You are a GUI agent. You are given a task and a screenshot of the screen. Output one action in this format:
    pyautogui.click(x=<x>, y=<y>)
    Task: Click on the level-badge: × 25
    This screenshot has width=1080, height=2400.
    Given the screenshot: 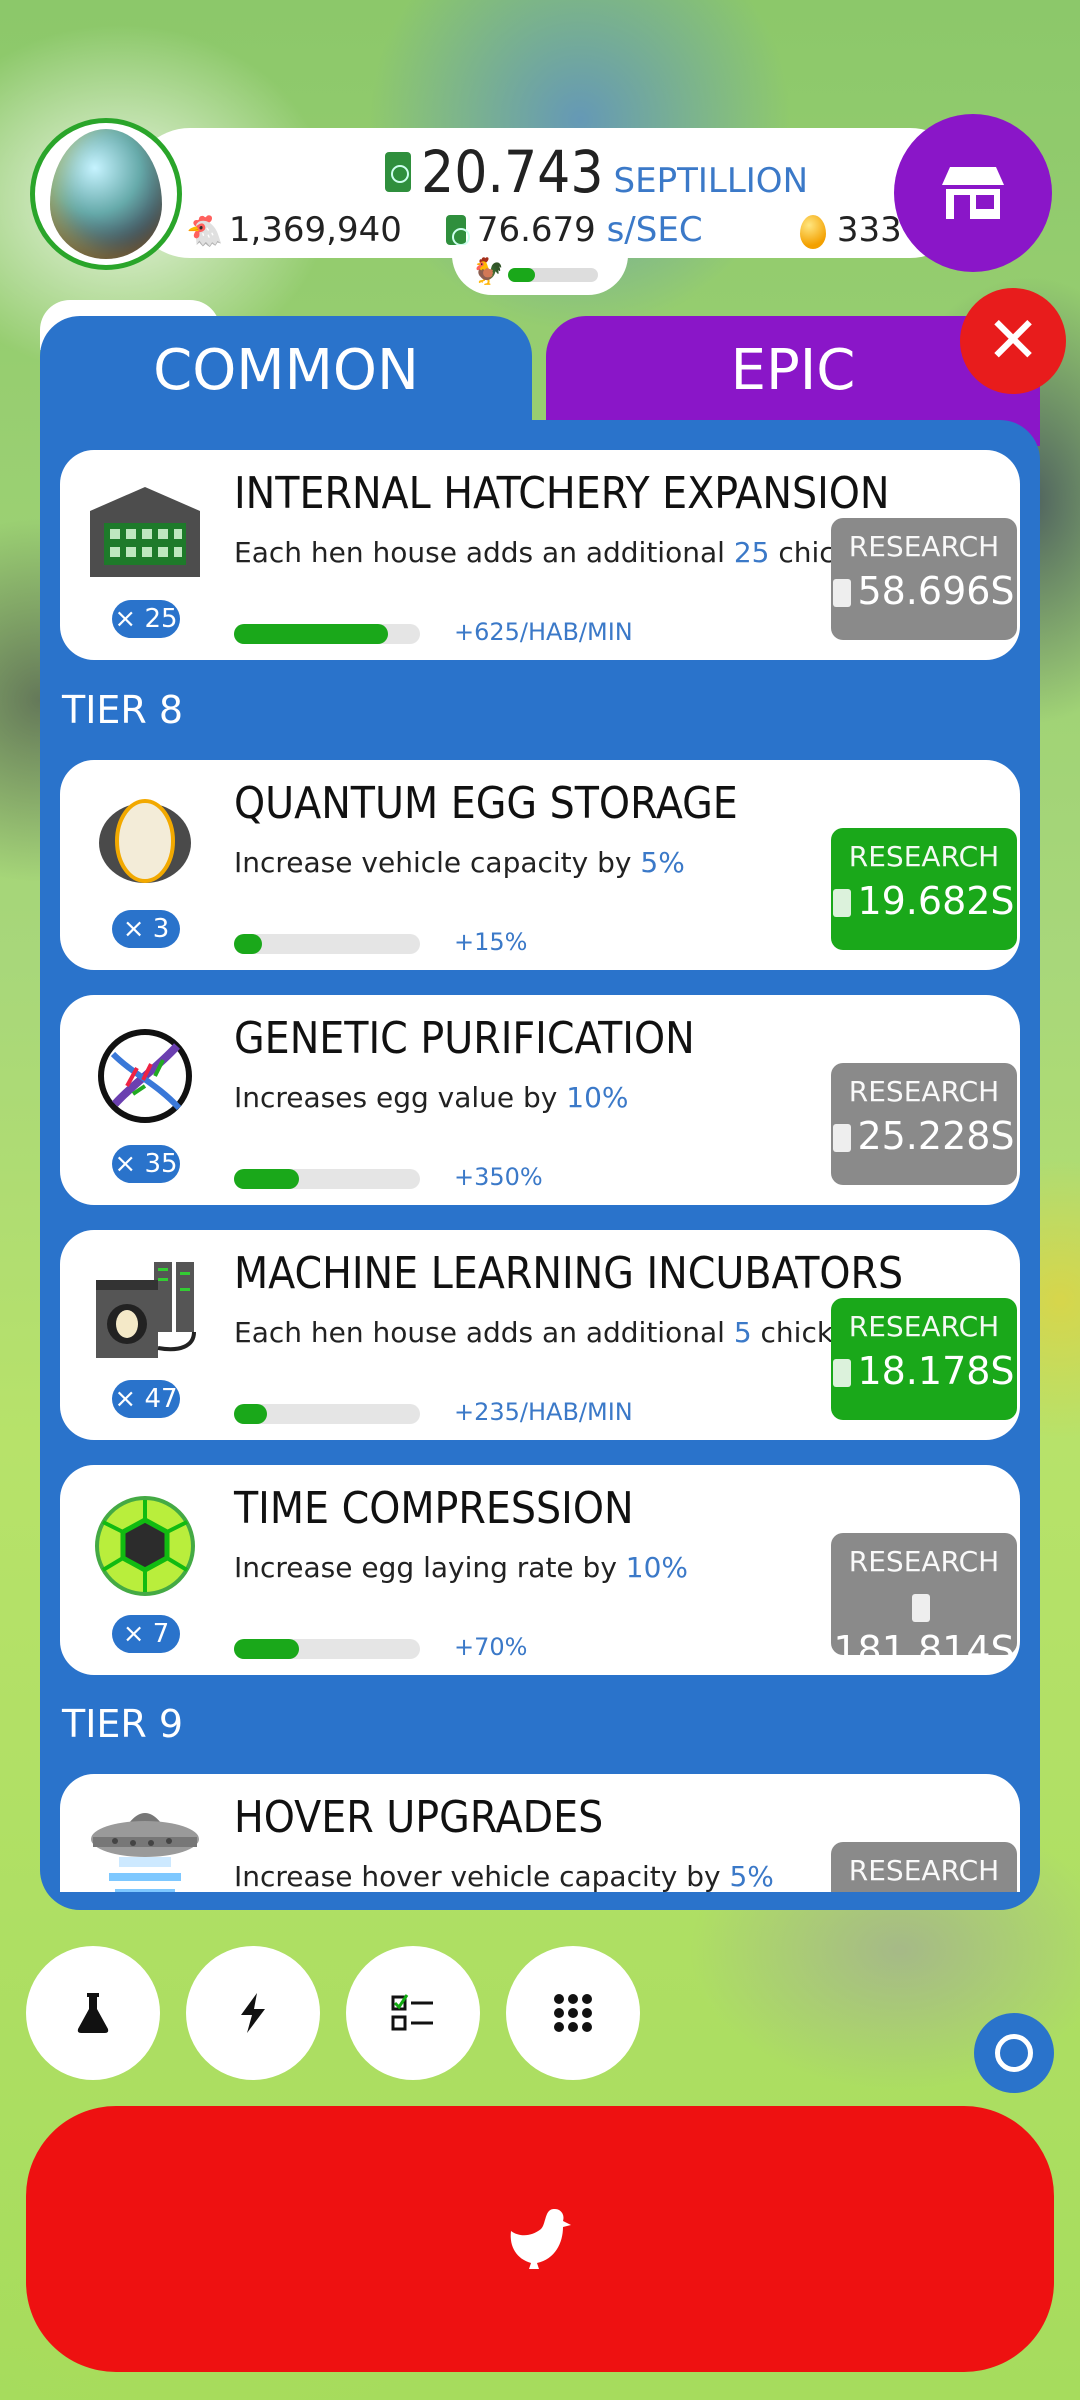 What is the action you would take?
    pyautogui.click(x=146, y=619)
    